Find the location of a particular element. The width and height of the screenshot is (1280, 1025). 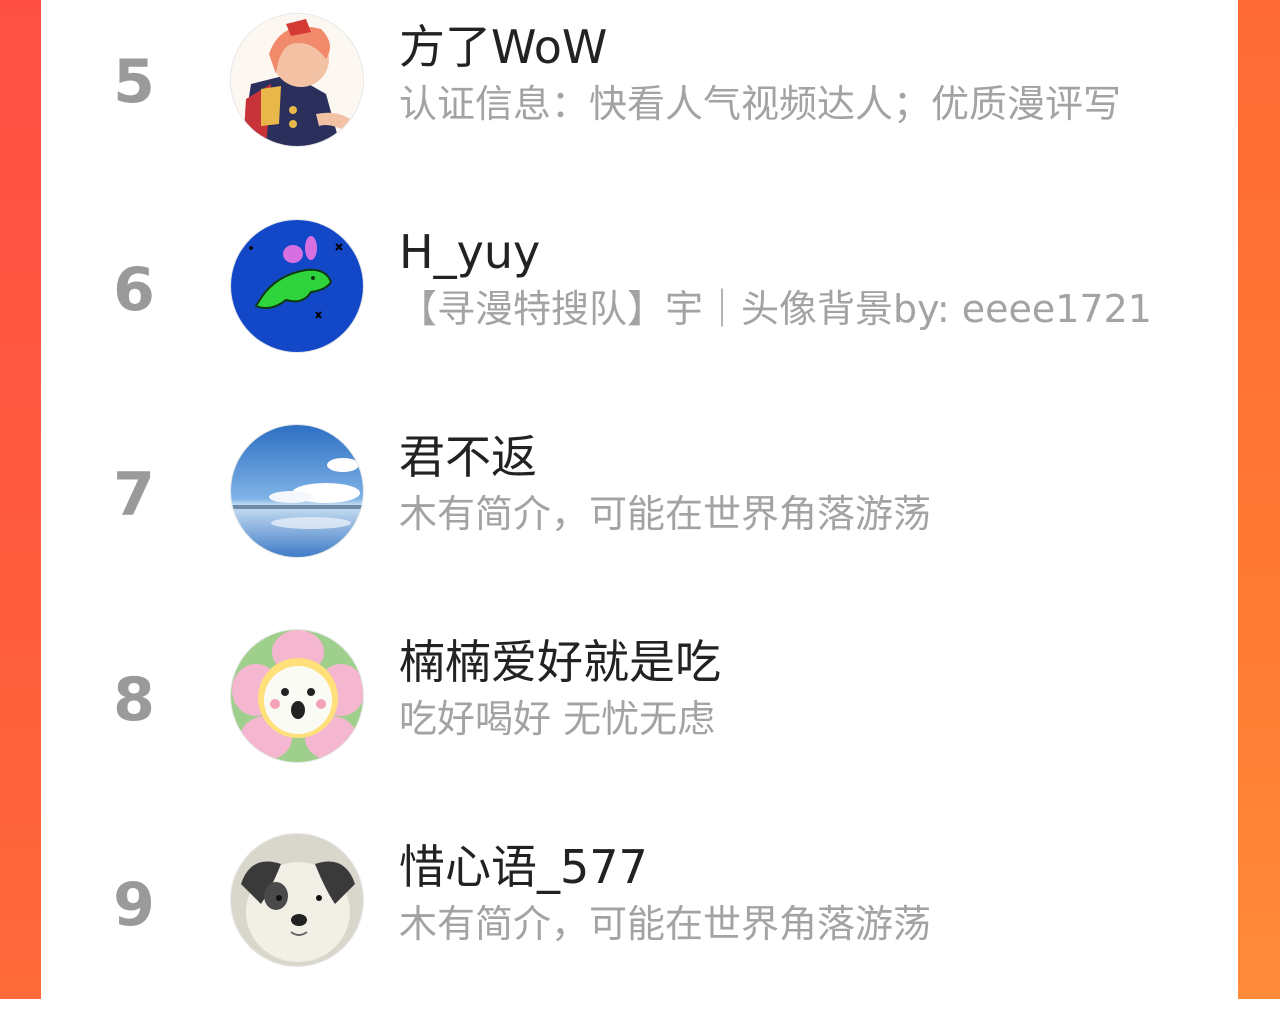

anime-character-avatar-icon is located at coordinates (297, 80).